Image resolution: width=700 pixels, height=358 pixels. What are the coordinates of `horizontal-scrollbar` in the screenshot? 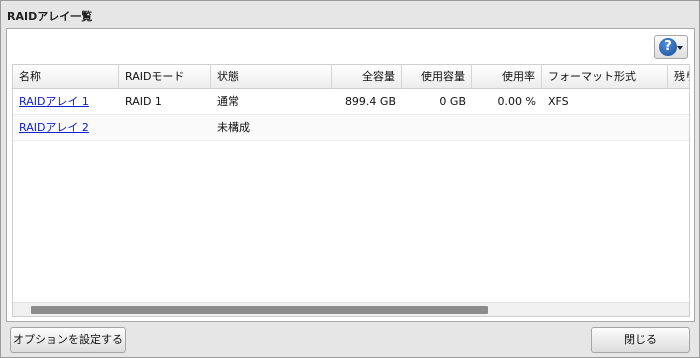 It's located at (351, 309).